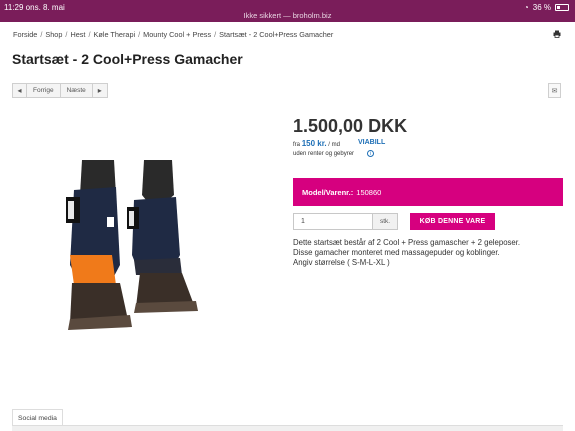  What do you see at coordinates (370, 153) in the screenshot?
I see `info-icon: i` at bounding box center [370, 153].